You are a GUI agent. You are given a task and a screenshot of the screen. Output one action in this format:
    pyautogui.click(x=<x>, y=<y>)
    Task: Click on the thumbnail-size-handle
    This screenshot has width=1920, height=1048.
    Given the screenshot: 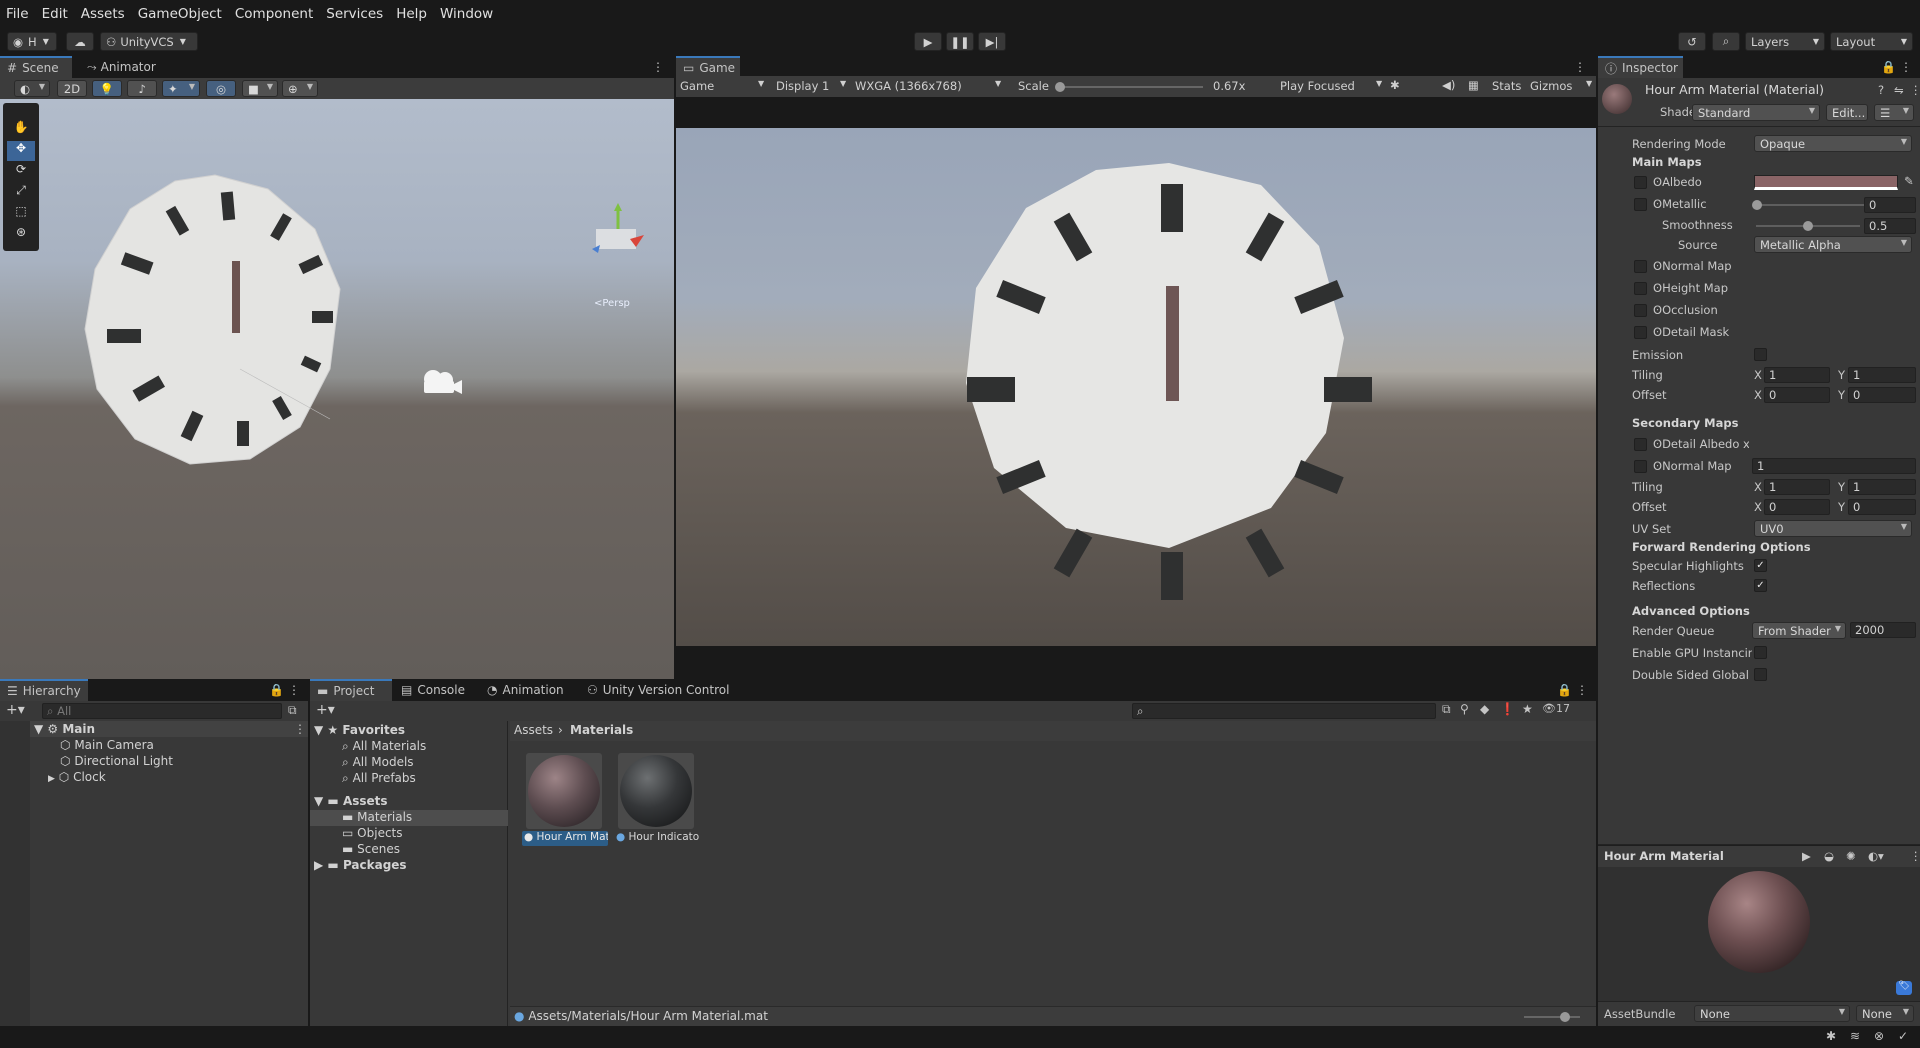 What is the action you would take?
    pyautogui.click(x=1565, y=1017)
    